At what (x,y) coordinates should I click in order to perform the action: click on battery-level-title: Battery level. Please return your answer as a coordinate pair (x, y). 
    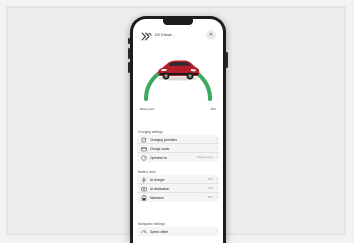
    Looking at the image, I should click on (147, 172).